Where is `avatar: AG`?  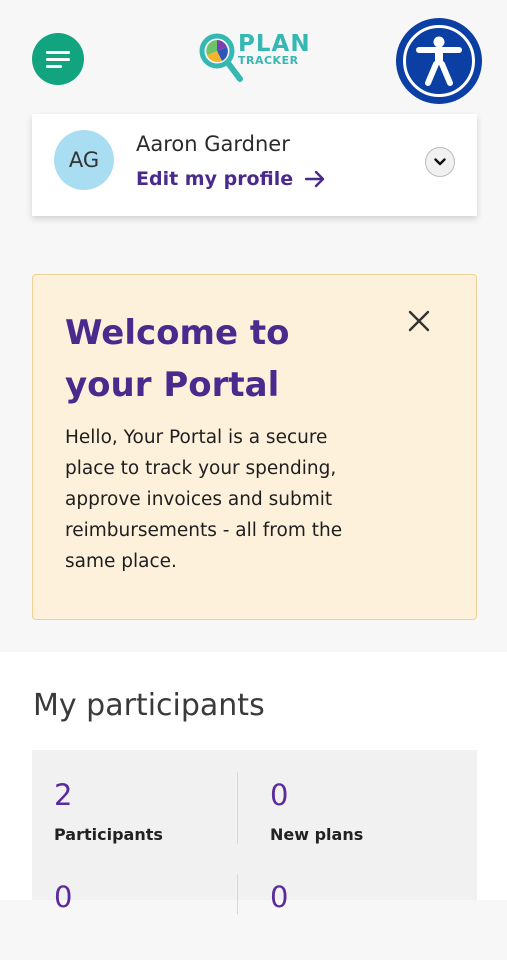
avatar: AG is located at coordinates (84, 160).